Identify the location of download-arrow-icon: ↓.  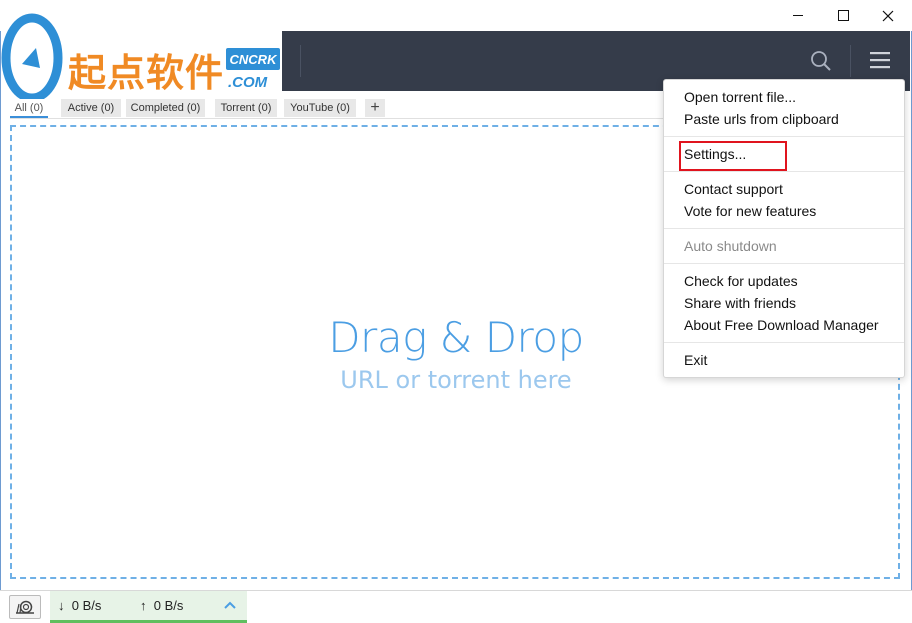
(61, 605).